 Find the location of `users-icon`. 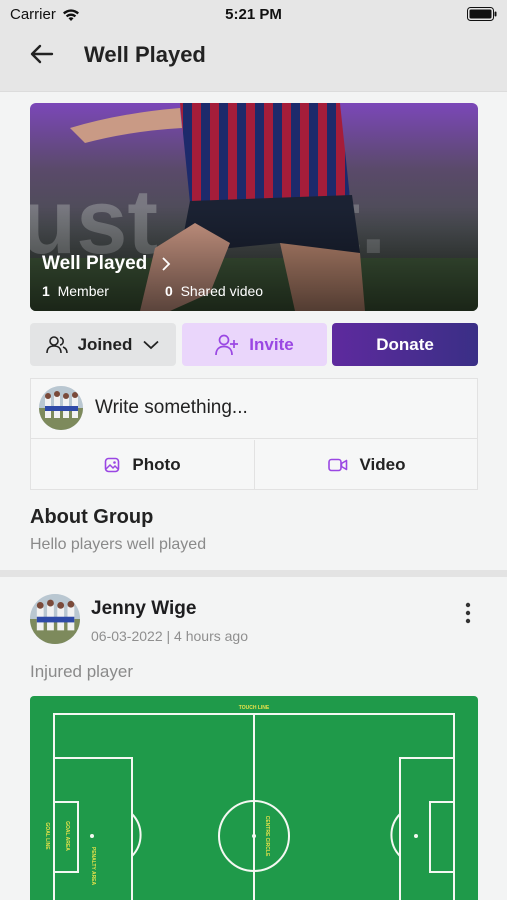

users-icon is located at coordinates (56, 344).